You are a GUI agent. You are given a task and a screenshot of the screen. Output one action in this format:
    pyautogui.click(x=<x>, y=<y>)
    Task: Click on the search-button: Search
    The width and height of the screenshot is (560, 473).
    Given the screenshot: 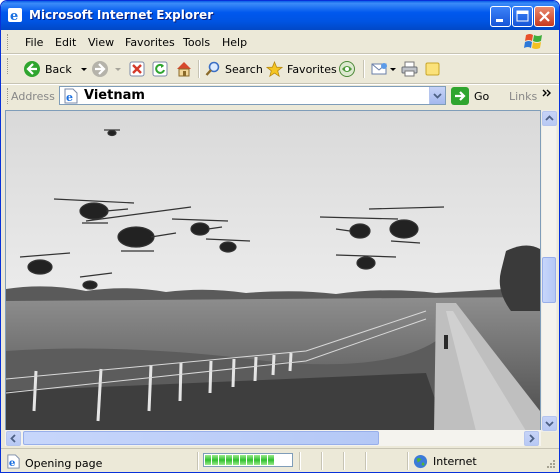 What is the action you would take?
    pyautogui.click(x=234, y=69)
    